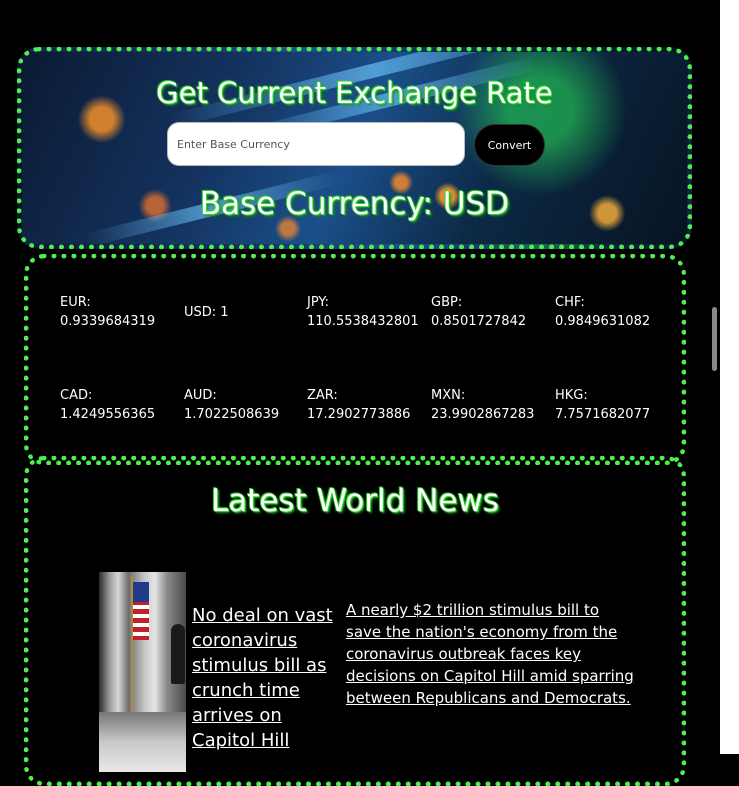 This screenshot has height=786, width=739. Describe the element at coordinates (447, 302) in the screenshot. I see `rate-code: GBP:` at that location.